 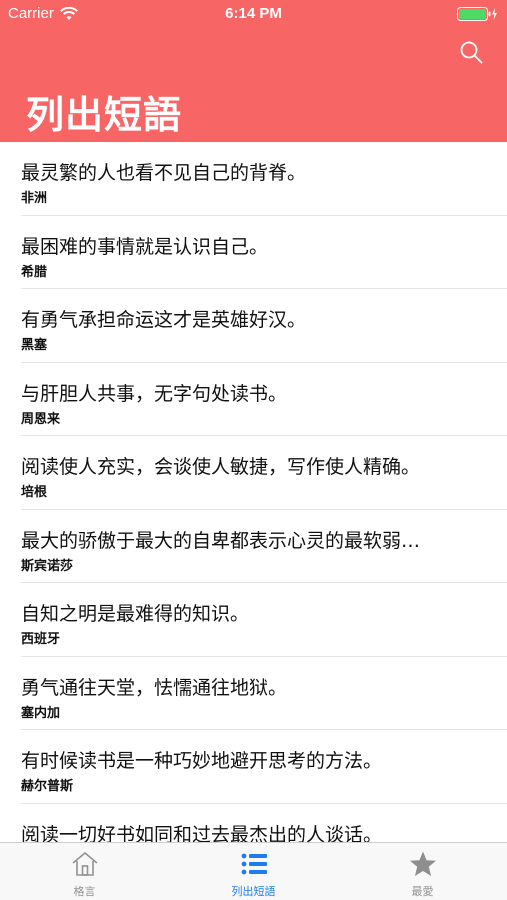 What do you see at coordinates (41, 639) in the screenshot?
I see `quote-author: 西班牙` at bounding box center [41, 639].